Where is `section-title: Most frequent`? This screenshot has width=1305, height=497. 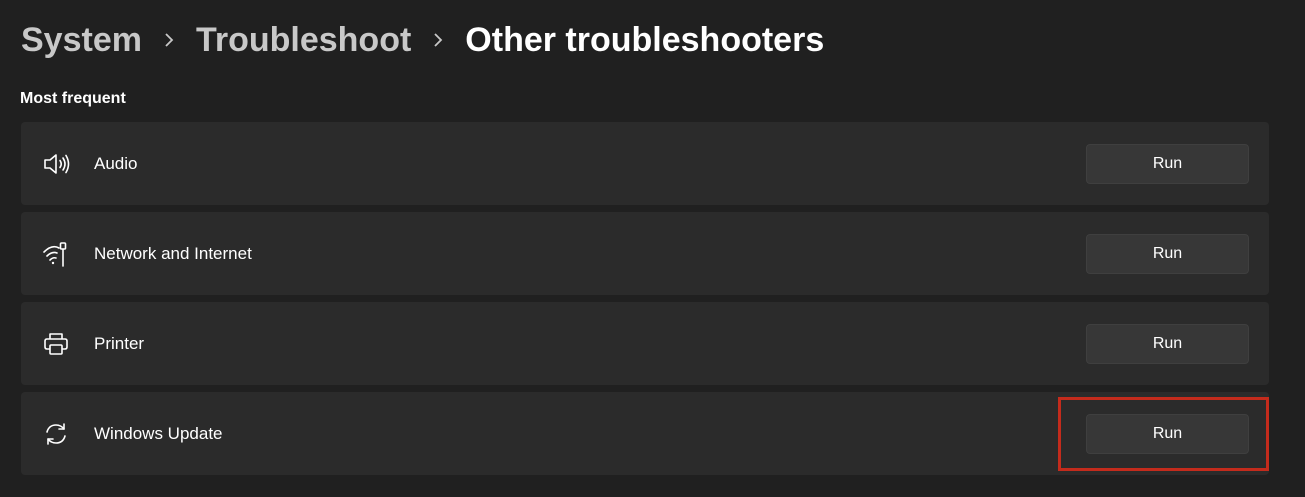
section-title: Most frequent is located at coordinates (73, 98).